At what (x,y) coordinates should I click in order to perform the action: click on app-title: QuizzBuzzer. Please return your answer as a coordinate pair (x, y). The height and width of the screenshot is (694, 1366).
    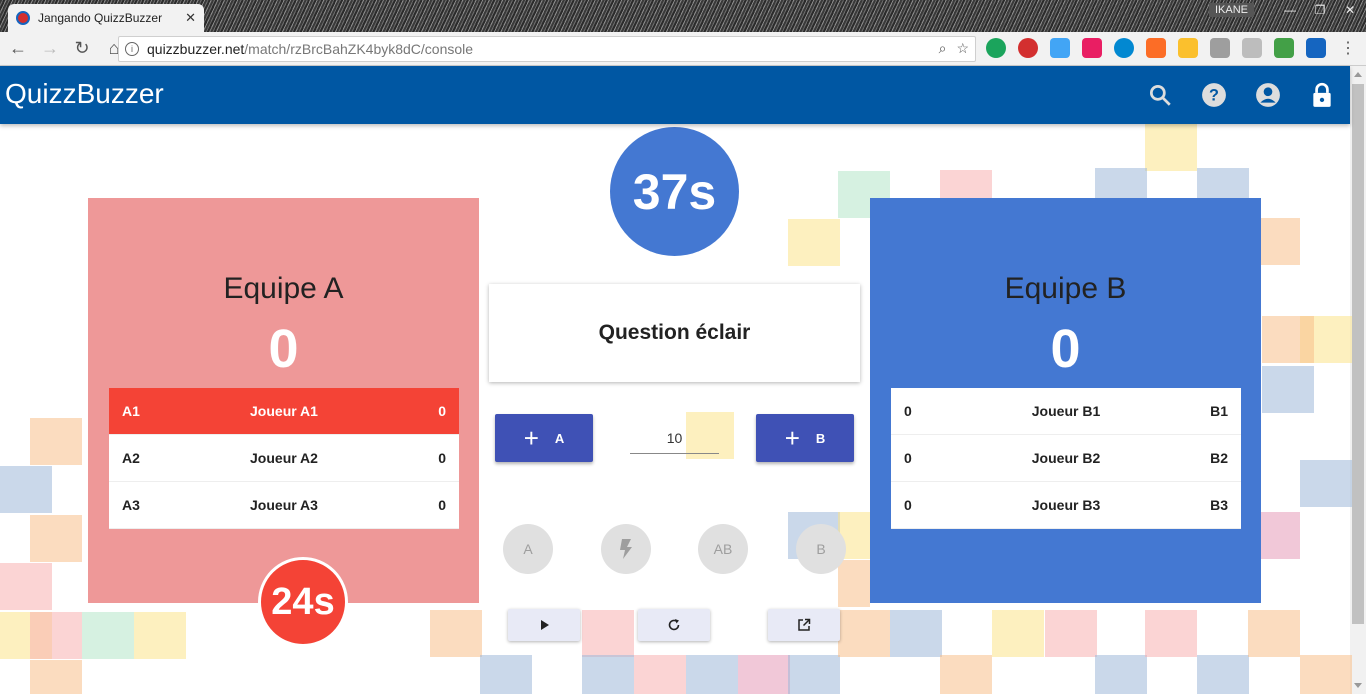
    Looking at the image, I should click on (84, 94).